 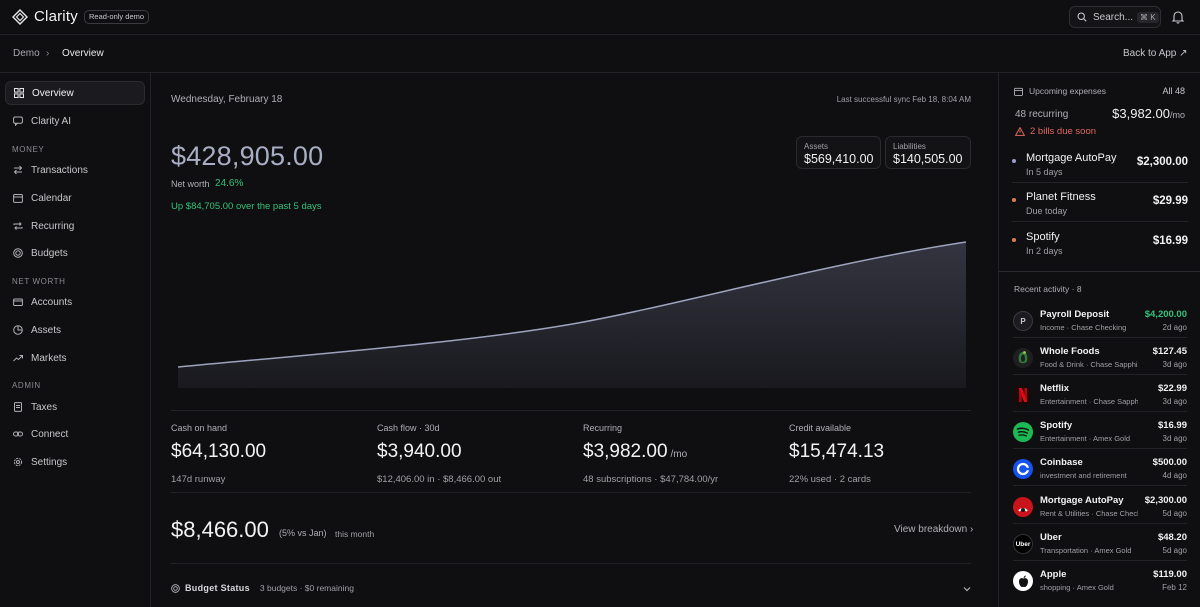 I want to click on bills-warning-text: 2 bills due soon, so click(x=1063, y=131).